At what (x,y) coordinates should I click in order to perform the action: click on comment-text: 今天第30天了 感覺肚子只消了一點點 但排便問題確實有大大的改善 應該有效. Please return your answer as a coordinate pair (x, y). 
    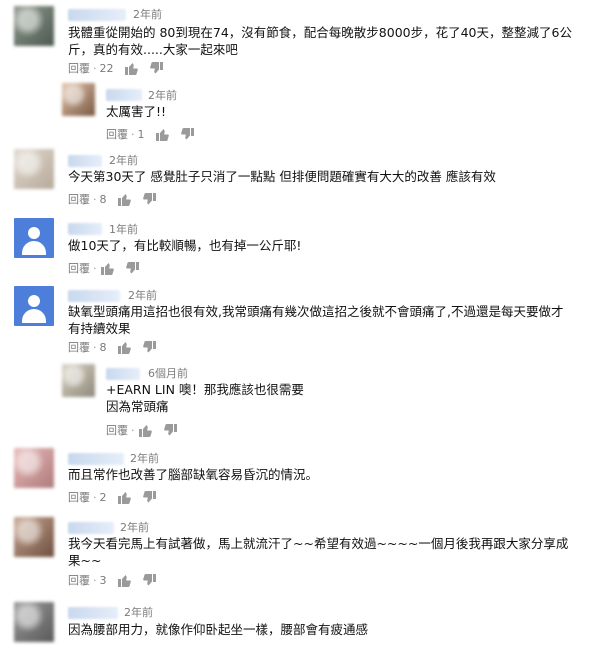
    Looking at the image, I should click on (282, 176).